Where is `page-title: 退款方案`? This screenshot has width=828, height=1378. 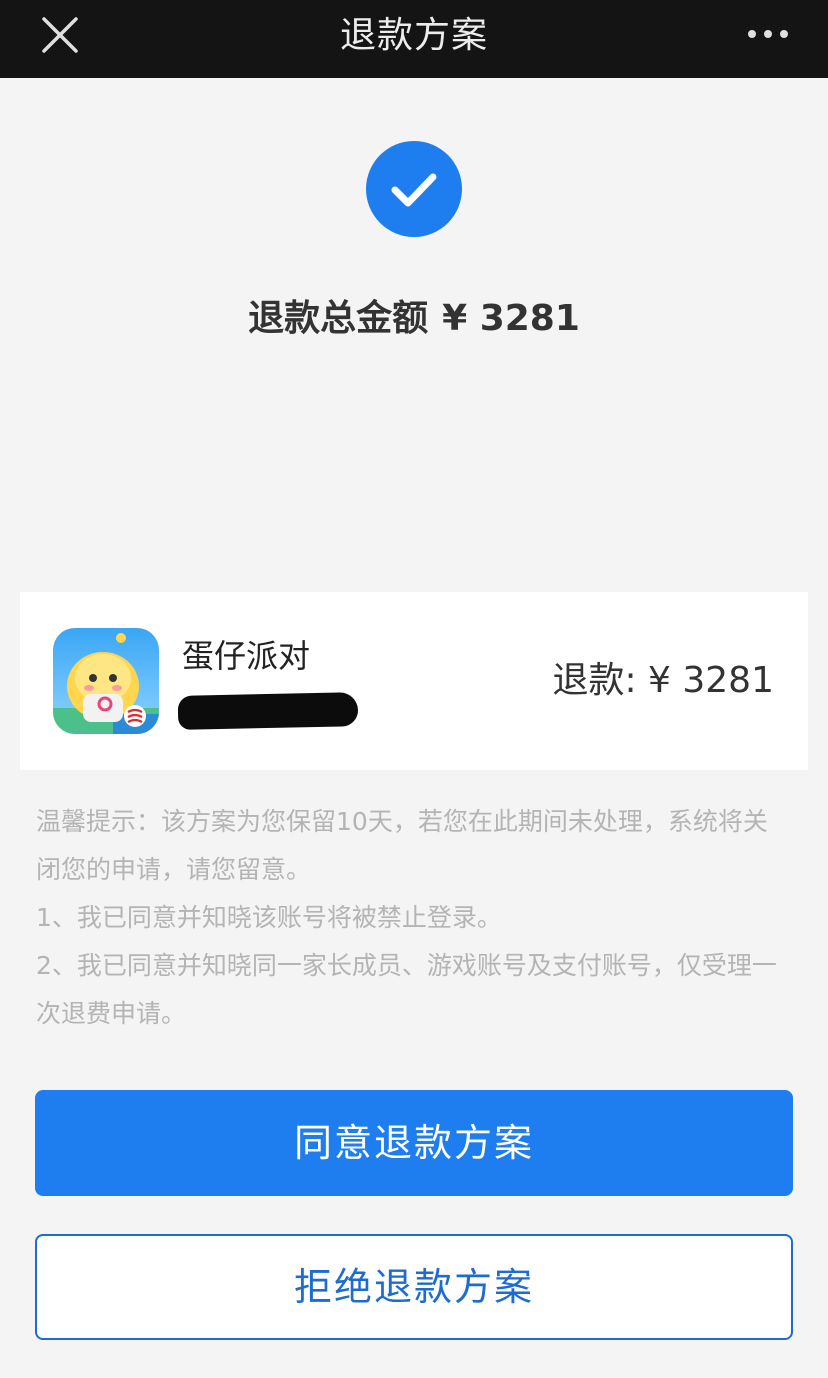 page-title: 退款方案 is located at coordinates (413, 35).